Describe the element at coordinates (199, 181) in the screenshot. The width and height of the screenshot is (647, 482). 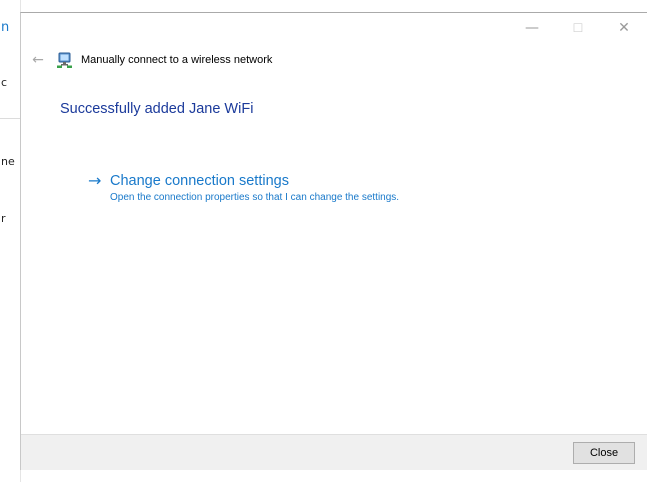
I see `command-link-title: Change connection settings` at that location.